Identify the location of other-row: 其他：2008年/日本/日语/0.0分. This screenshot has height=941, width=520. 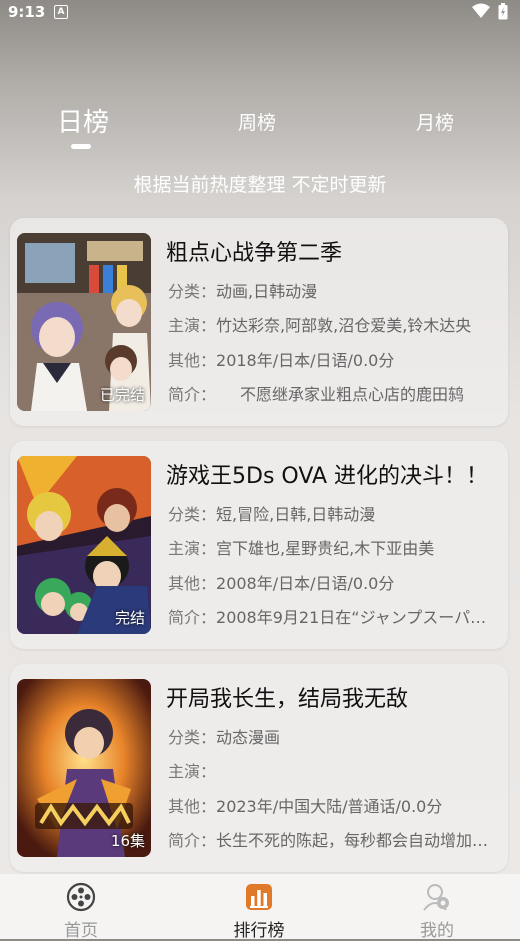
(281, 583).